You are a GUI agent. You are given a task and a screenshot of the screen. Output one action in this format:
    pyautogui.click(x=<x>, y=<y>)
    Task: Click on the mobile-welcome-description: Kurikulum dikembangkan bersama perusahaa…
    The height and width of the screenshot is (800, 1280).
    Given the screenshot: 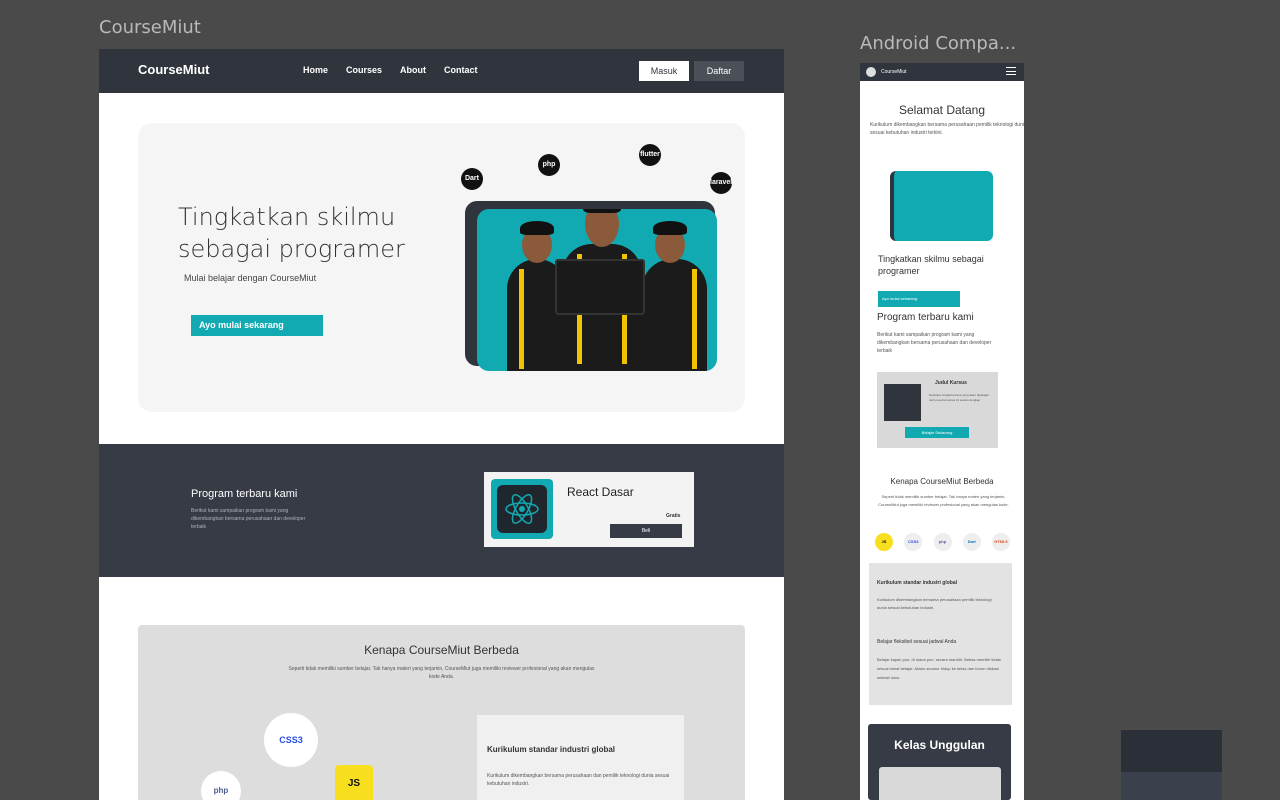 What is the action you would take?
    pyautogui.click(x=947, y=129)
    